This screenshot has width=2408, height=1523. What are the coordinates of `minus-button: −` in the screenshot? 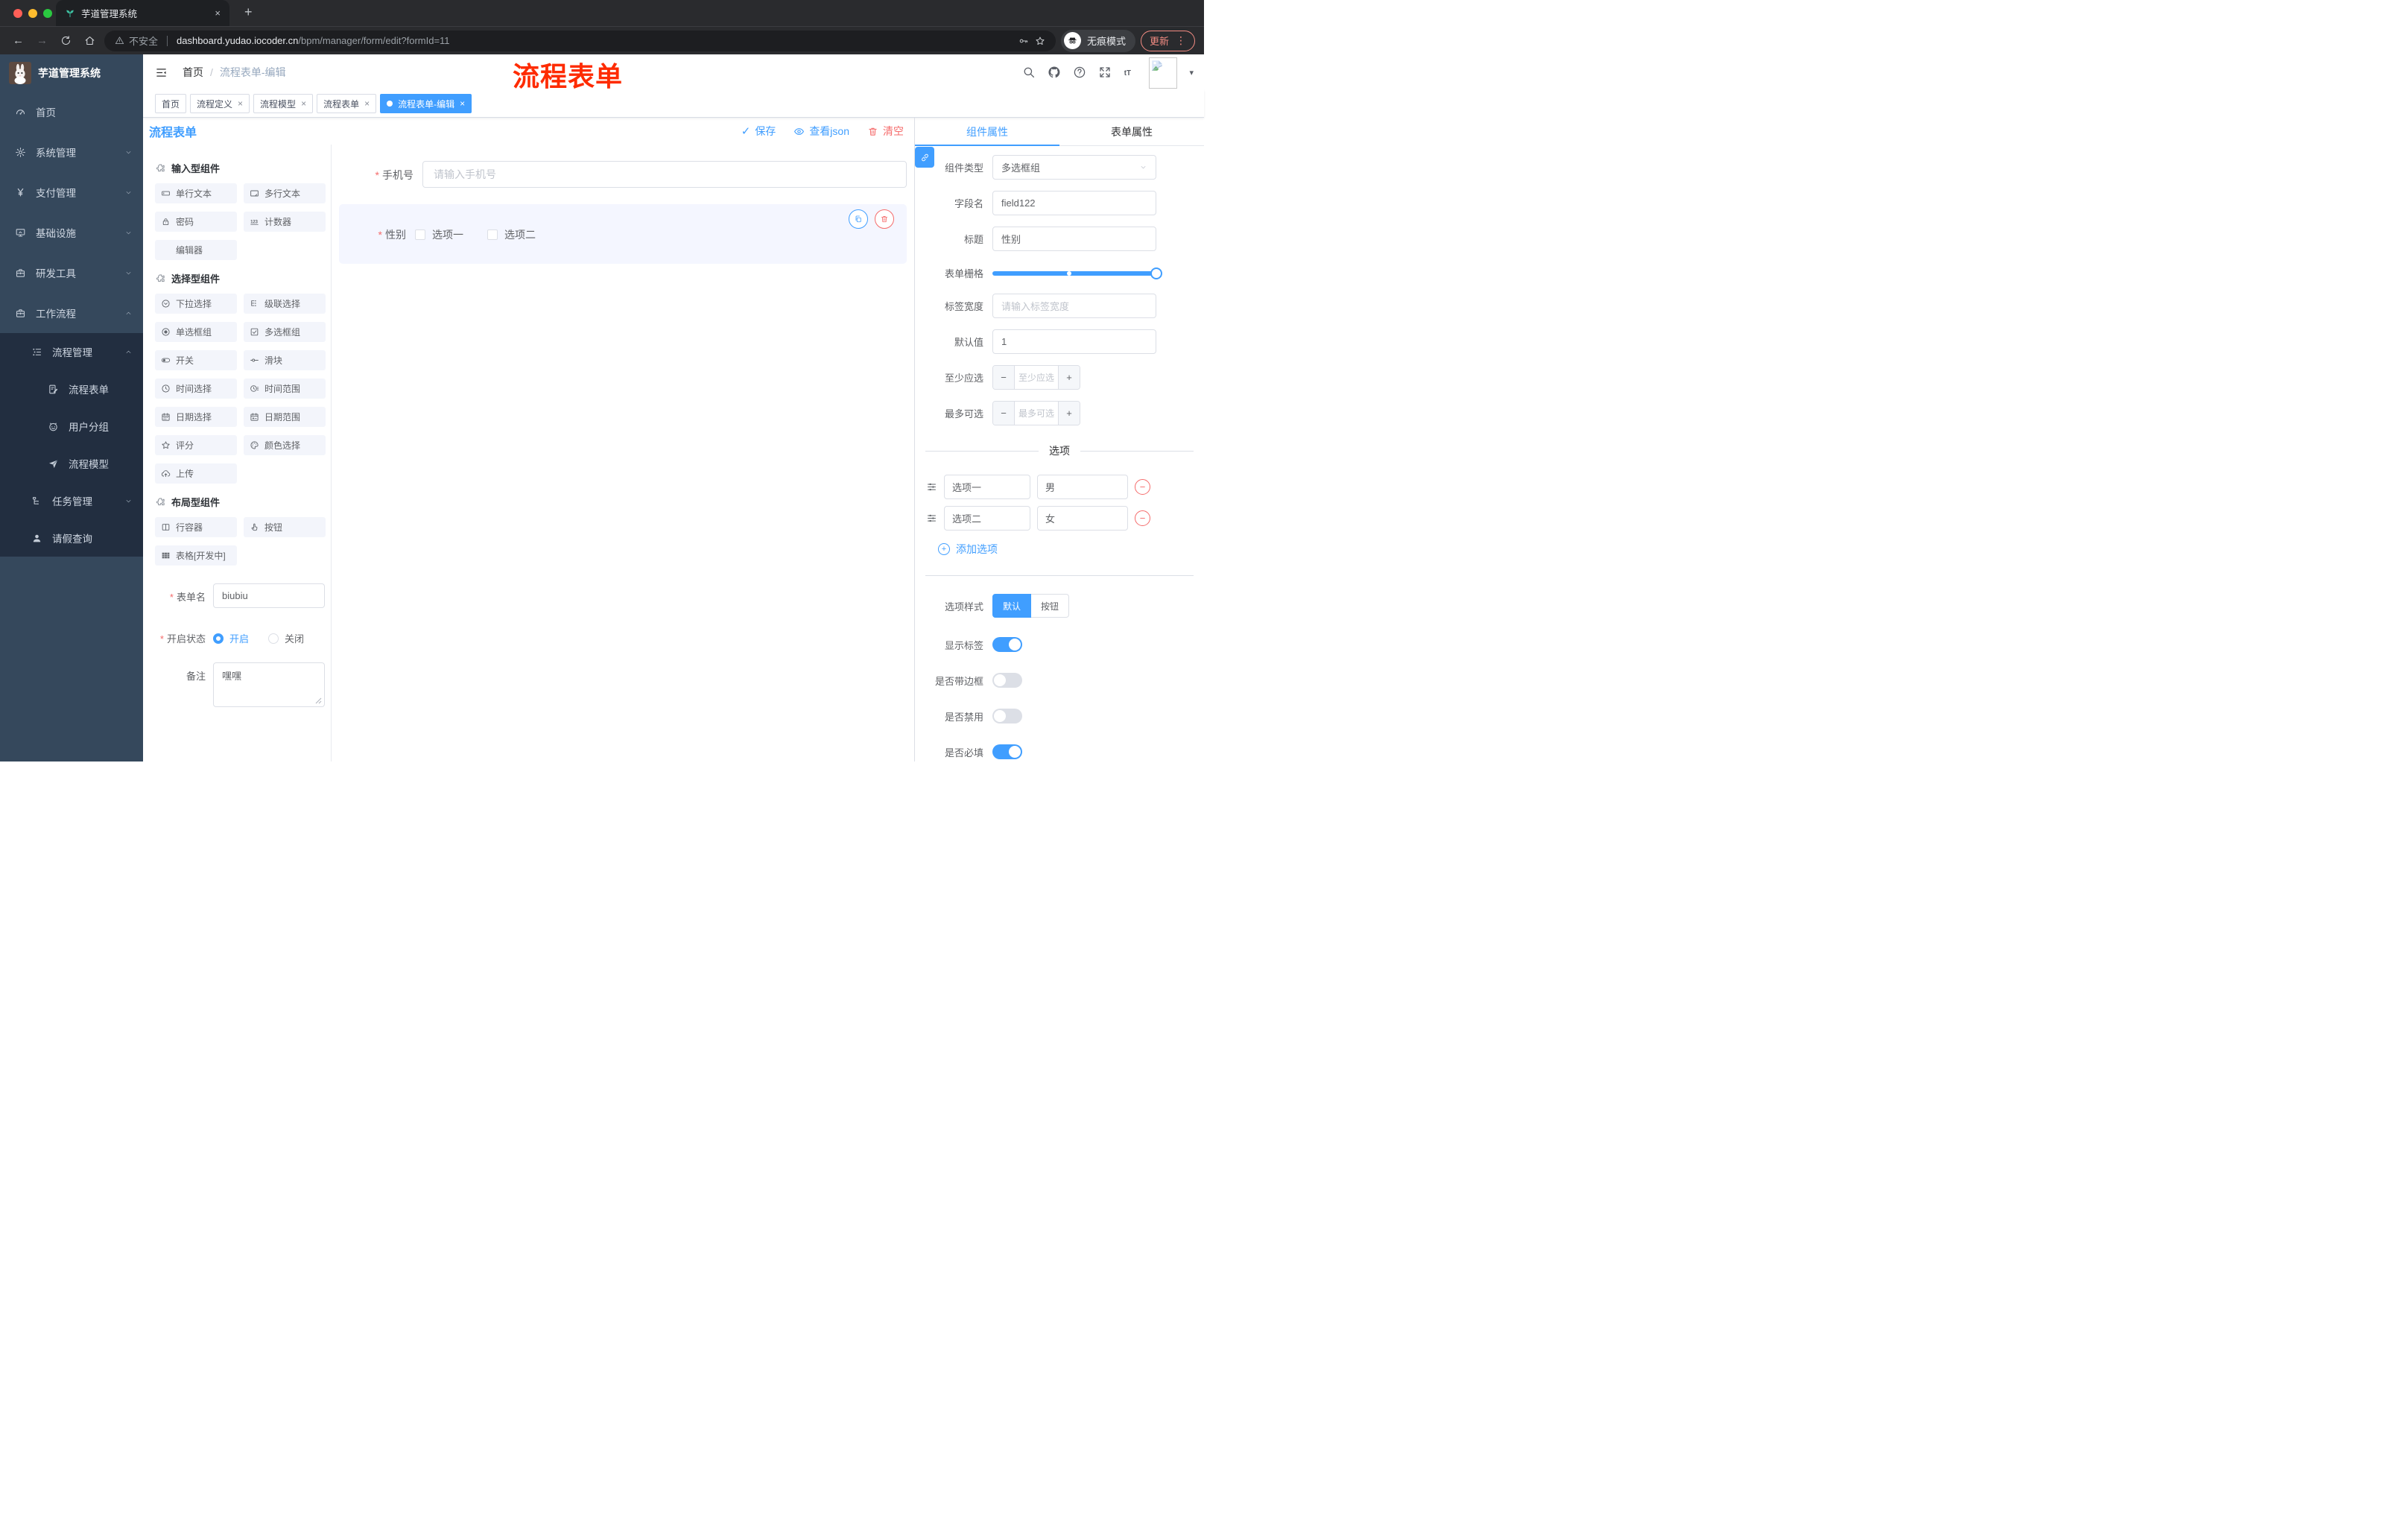 It's located at (1004, 414).